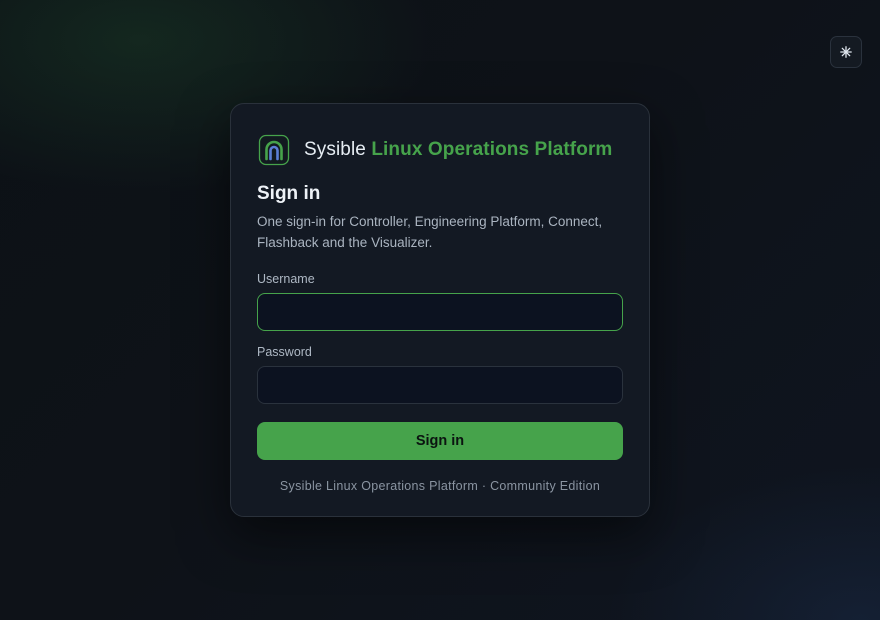  What do you see at coordinates (274, 150) in the screenshot?
I see `arch-logo-icon` at bounding box center [274, 150].